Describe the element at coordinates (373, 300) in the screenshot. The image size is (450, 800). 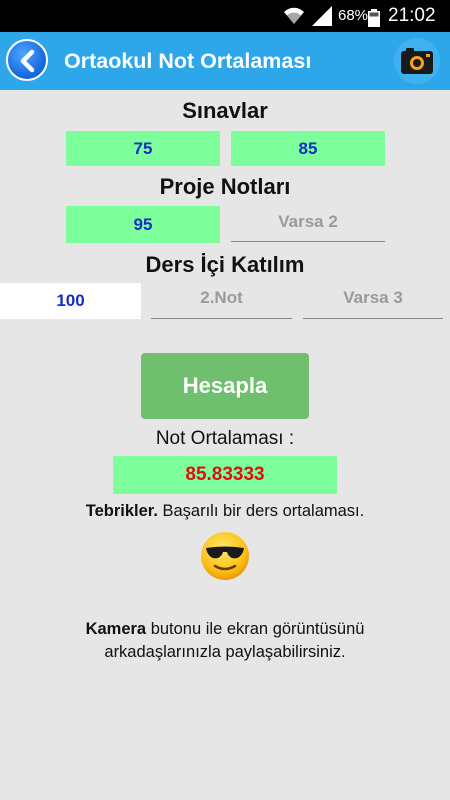
I see `participation-3-input: Varsa 3` at that location.